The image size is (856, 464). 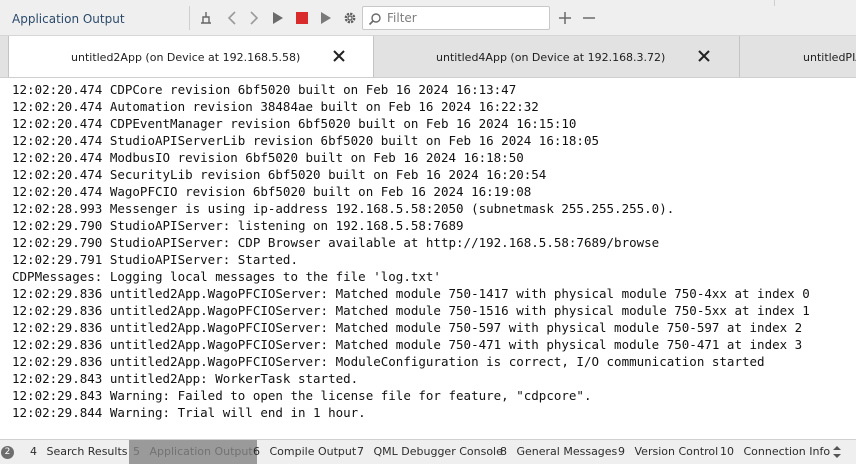 What do you see at coordinates (565, 18) in the screenshot?
I see `zoom-in-icon` at bounding box center [565, 18].